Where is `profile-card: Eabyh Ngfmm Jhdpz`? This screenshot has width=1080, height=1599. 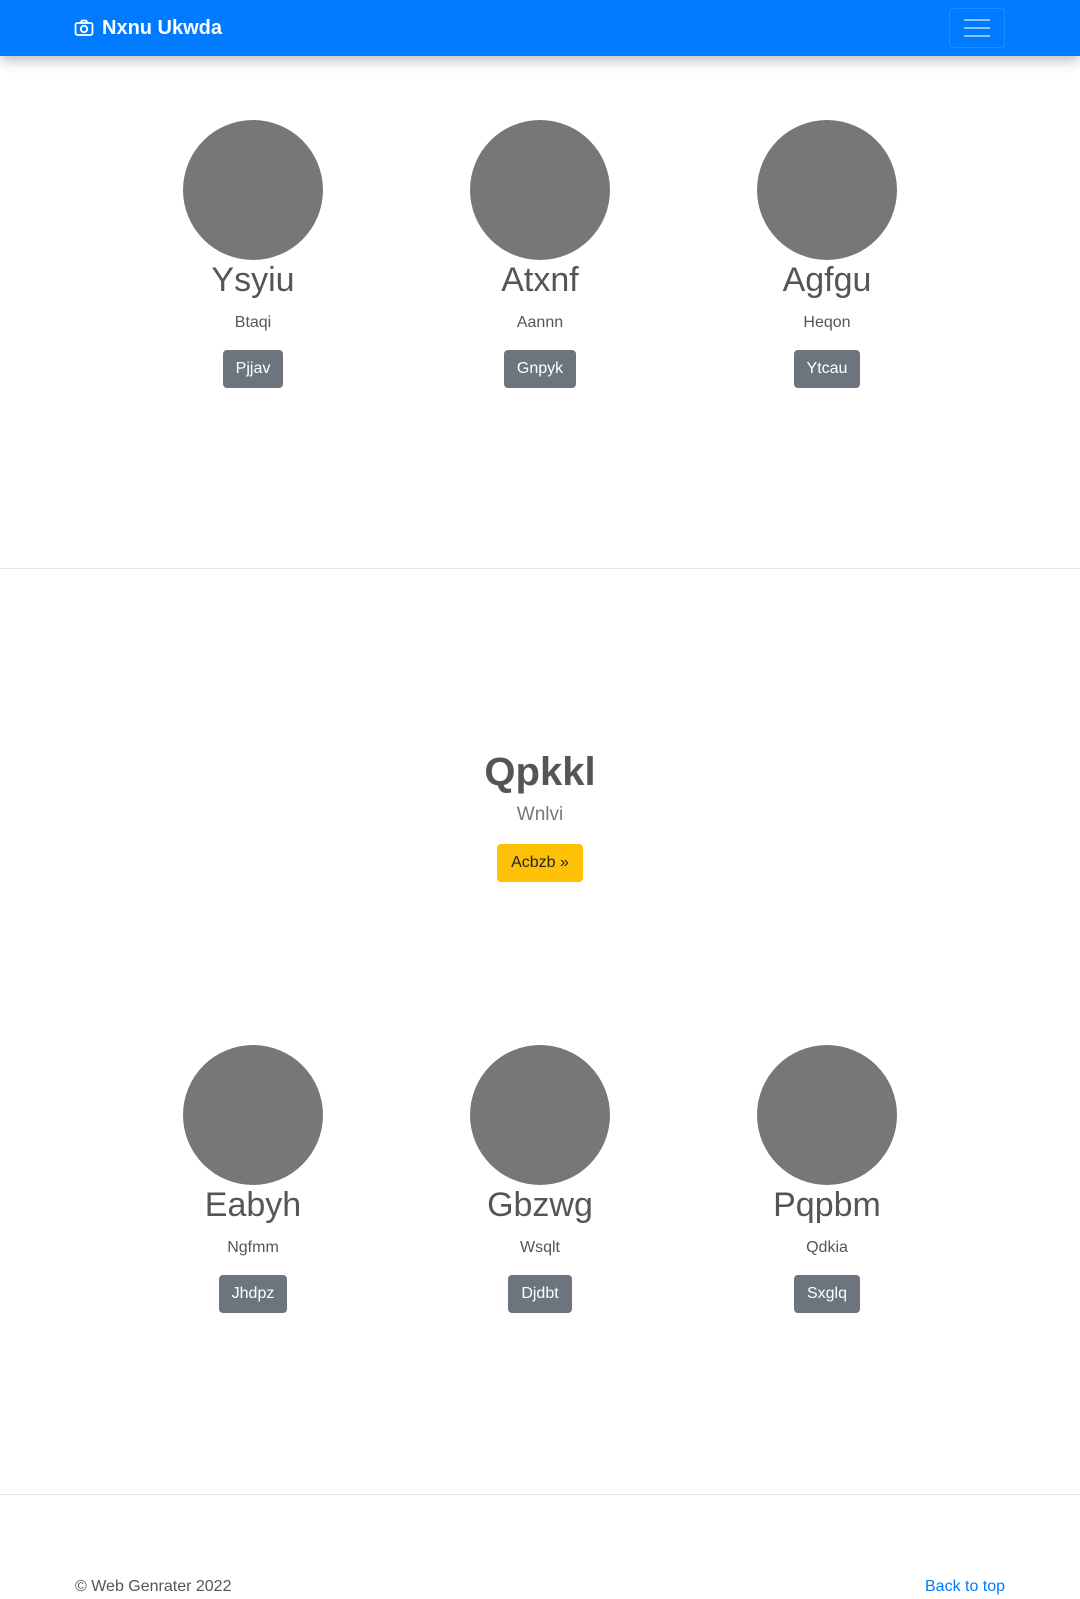
profile-card: Eabyh Ngfmm Jhdpz is located at coordinates (253, 1179).